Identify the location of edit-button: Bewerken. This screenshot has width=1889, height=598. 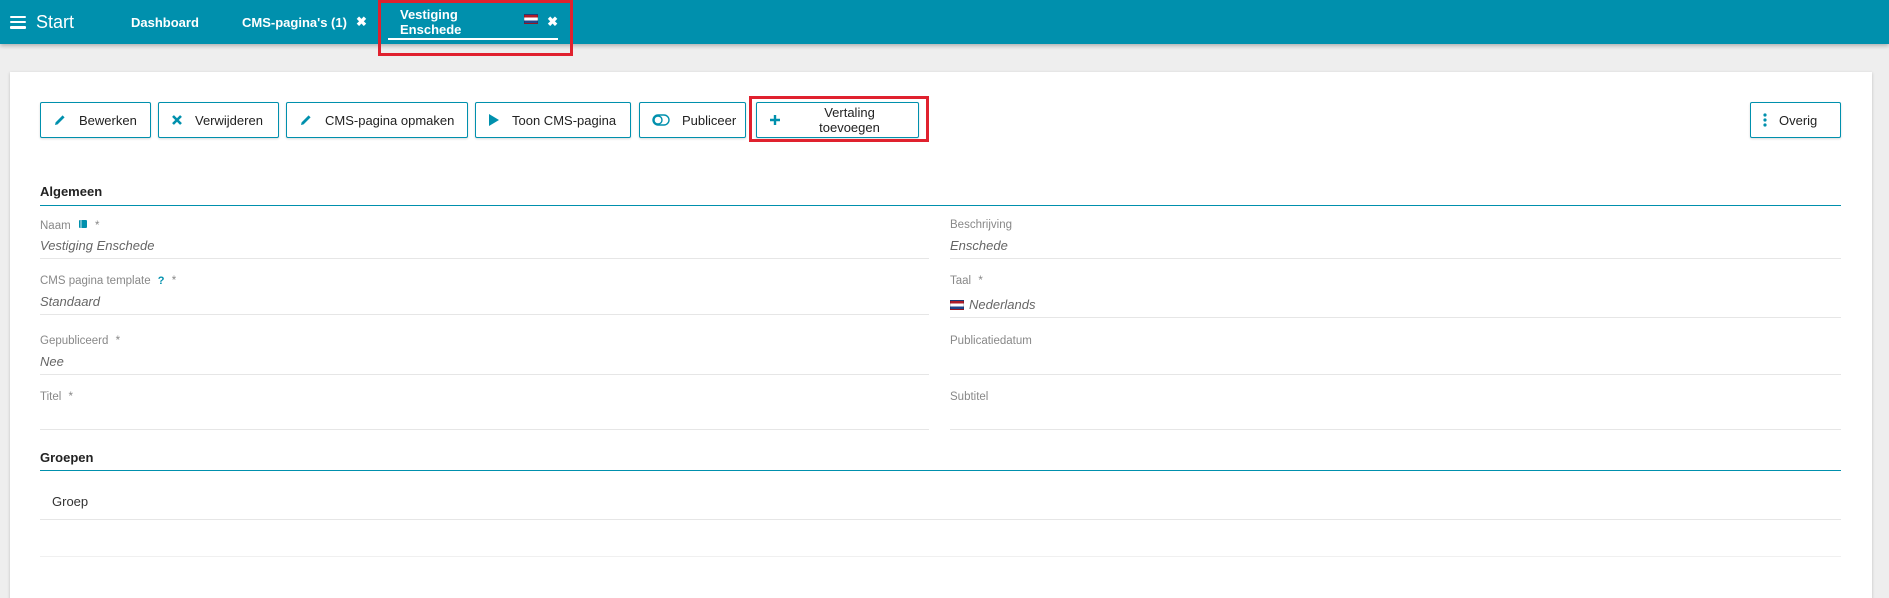
(95, 120).